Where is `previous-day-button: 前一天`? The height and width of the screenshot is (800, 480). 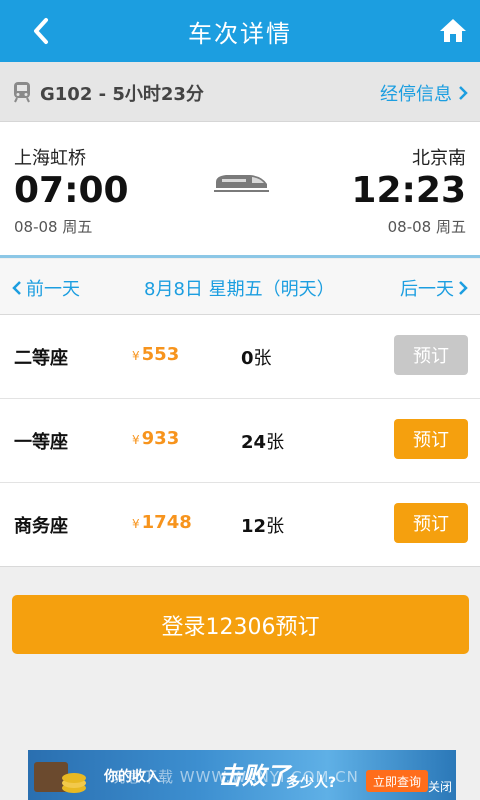
previous-day-button: 前一天 is located at coordinates (46, 288).